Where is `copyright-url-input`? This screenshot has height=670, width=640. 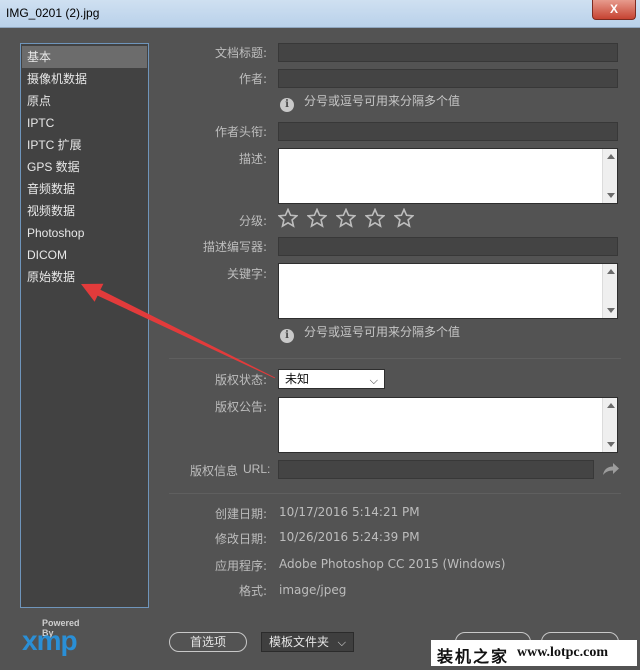 copyright-url-input is located at coordinates (436, 469).